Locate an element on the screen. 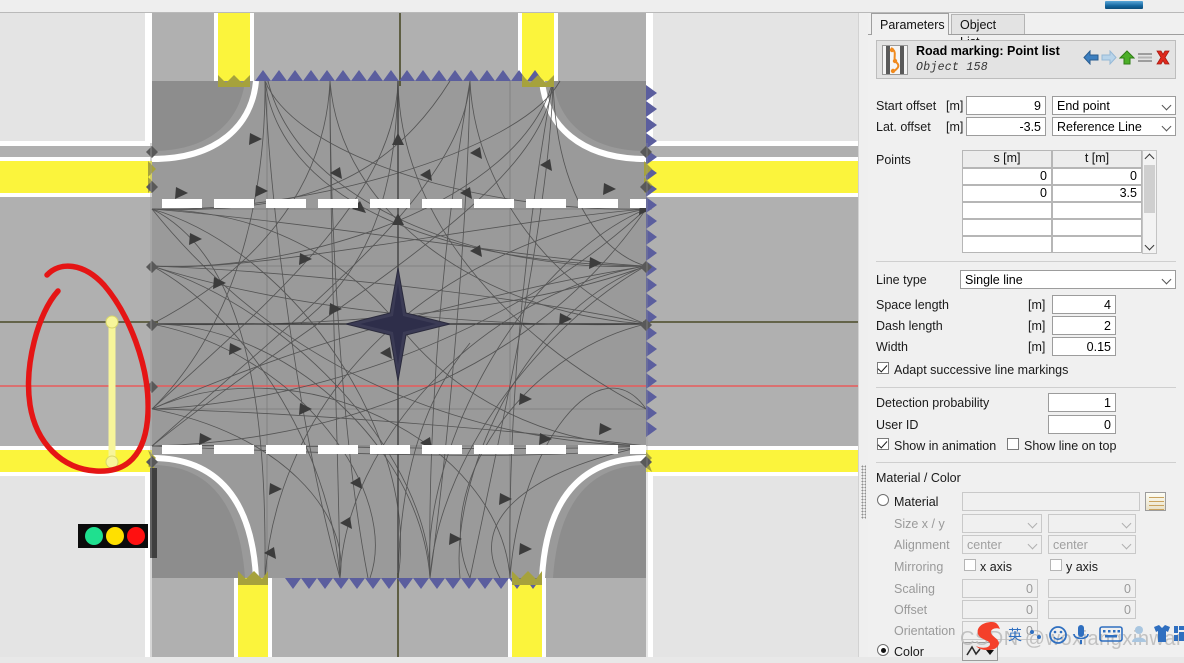  scroll-down-icon is located at coordinates (1149, 246).